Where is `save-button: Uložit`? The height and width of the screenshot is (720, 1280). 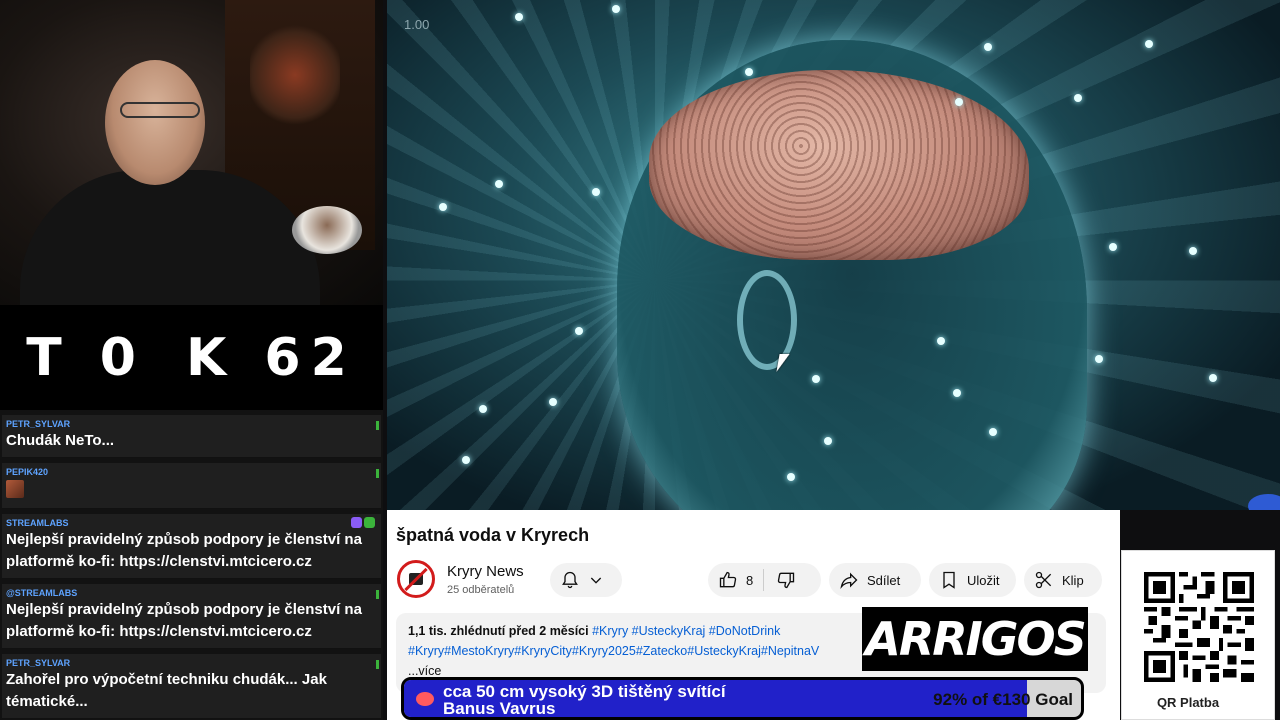 save-button: Uložit is located at coordinates (972, 580).